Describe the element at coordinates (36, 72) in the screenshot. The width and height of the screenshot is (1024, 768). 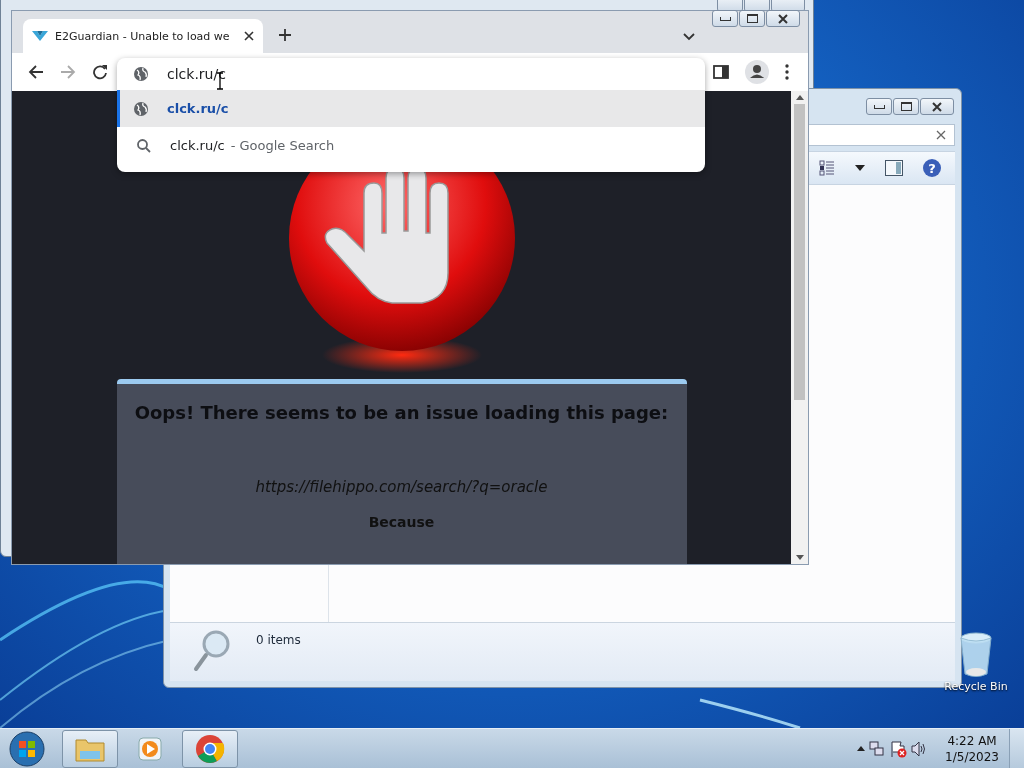
I see `back-arrow-icon` at that location.